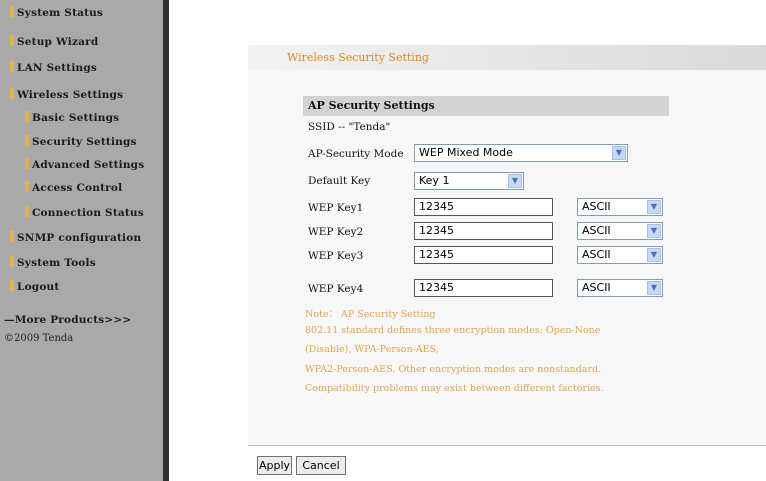 Image resolution: width=766 pixels, height=481 pixels. Describe the element at coordinates (70, 95) in the screenshot. I see `sidebar-item-label: Wireless Settings` at that location.